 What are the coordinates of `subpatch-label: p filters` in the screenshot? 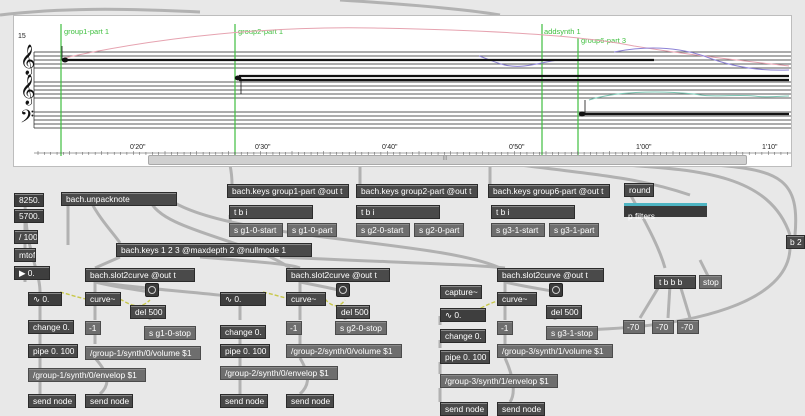 It's located at (641, 216).